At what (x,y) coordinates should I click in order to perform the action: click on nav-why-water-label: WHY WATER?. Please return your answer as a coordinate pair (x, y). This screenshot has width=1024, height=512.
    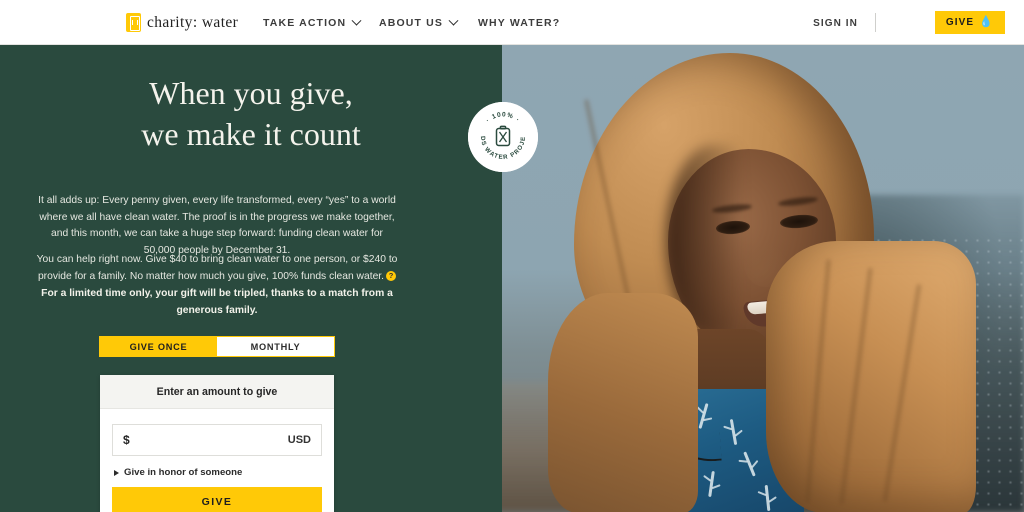
    Looking at the image, I should click on (519, 23).